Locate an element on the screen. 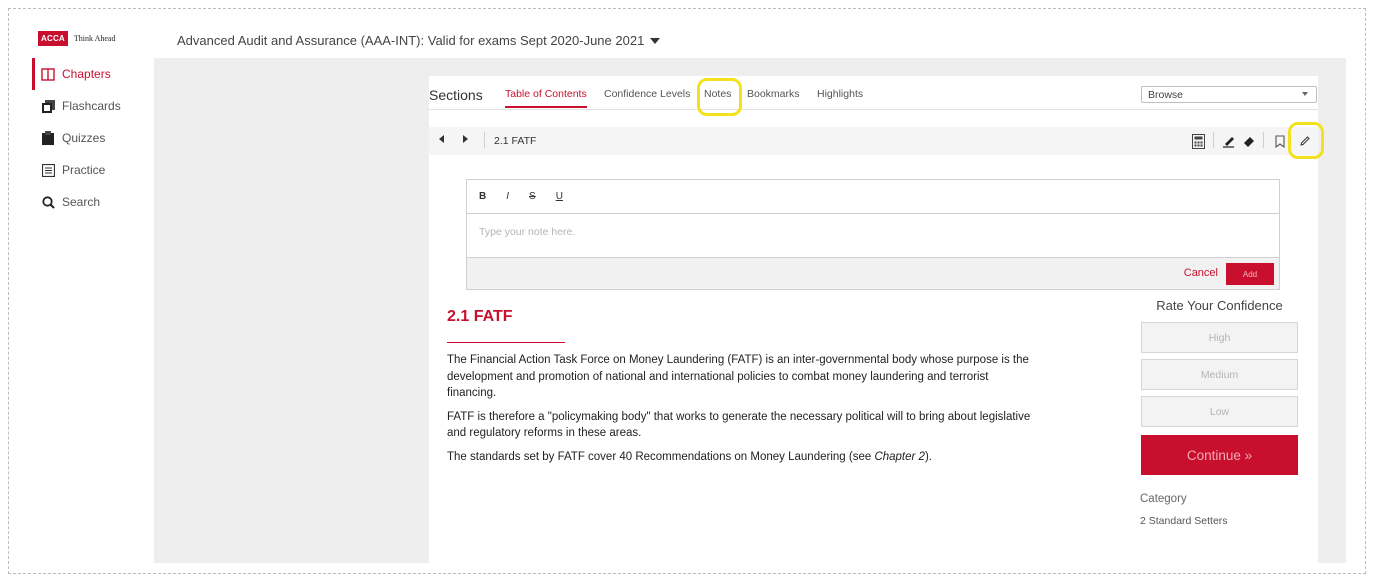 The width and height of the screenshot is (1375, 578). sidebar-item-quizzes: Quizzes is located at coordinates (92, 138).